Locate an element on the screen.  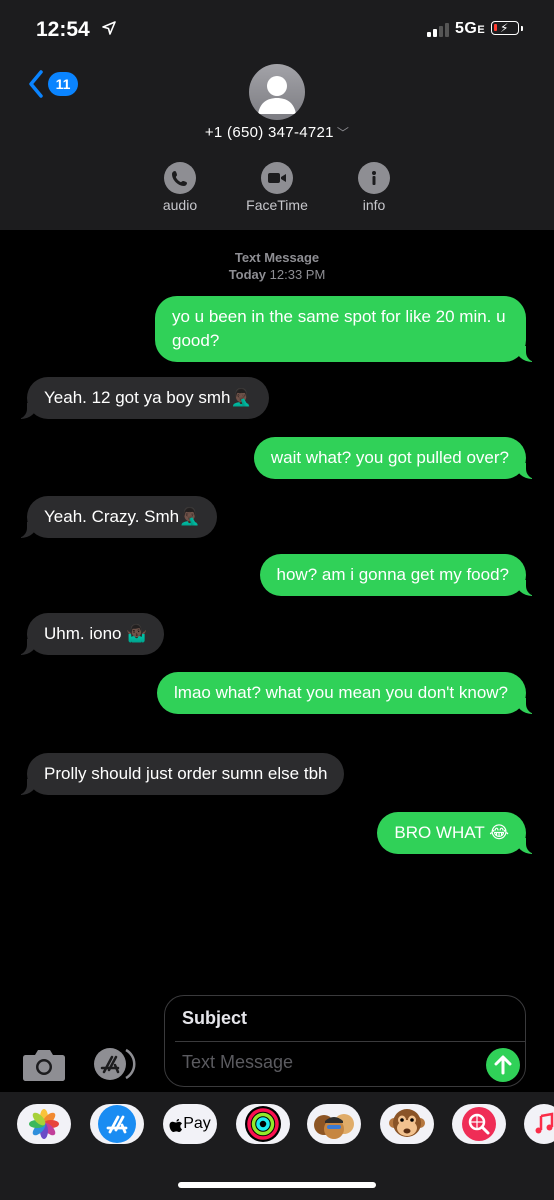
message-text: Prolly should just order sumn else tbh is located at coordinates (186, 773).